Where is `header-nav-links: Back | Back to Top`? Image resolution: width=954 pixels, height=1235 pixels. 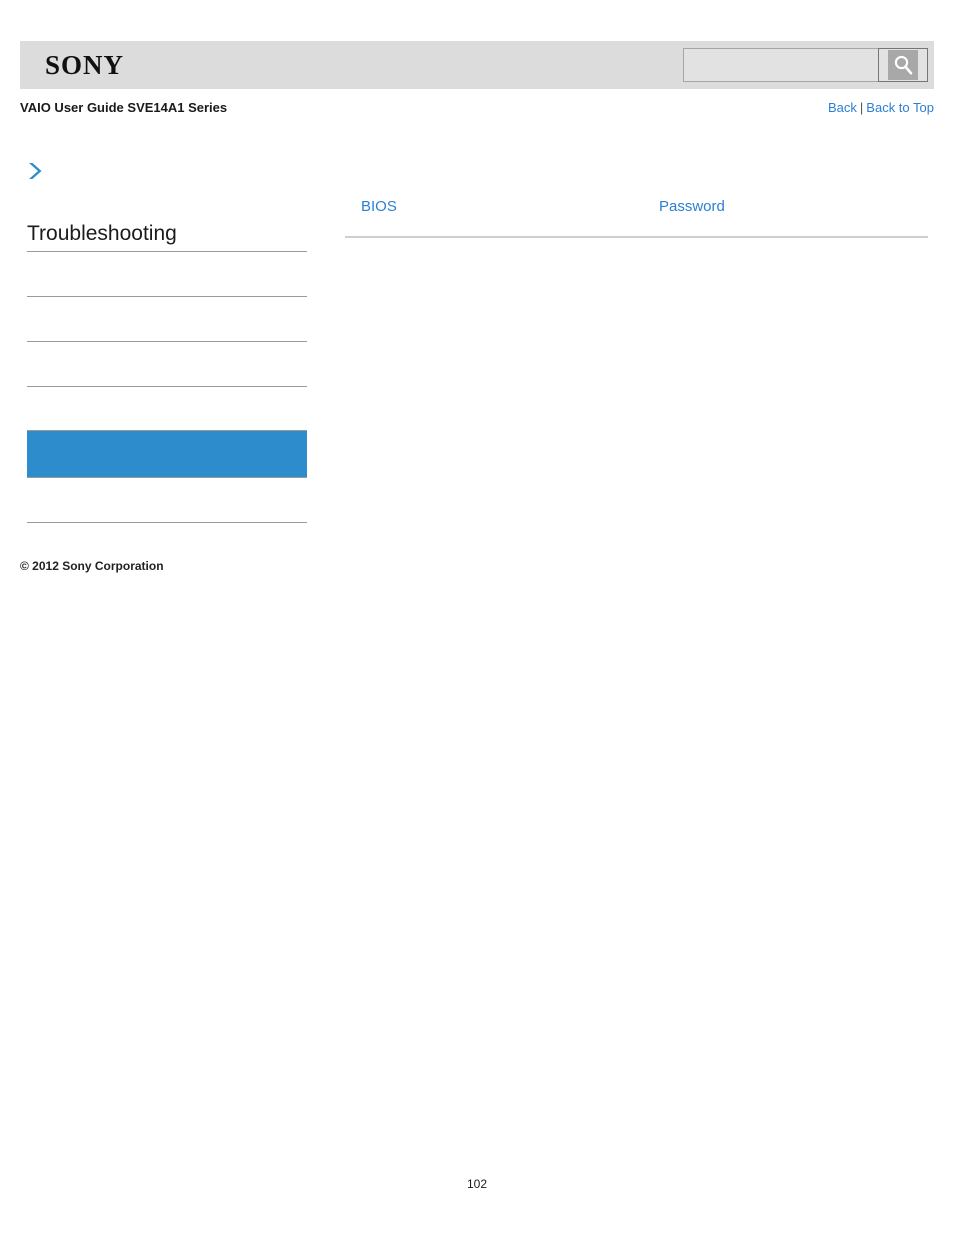
header-nav-links: Back | Back to Top is located at coordinates (881, 107).